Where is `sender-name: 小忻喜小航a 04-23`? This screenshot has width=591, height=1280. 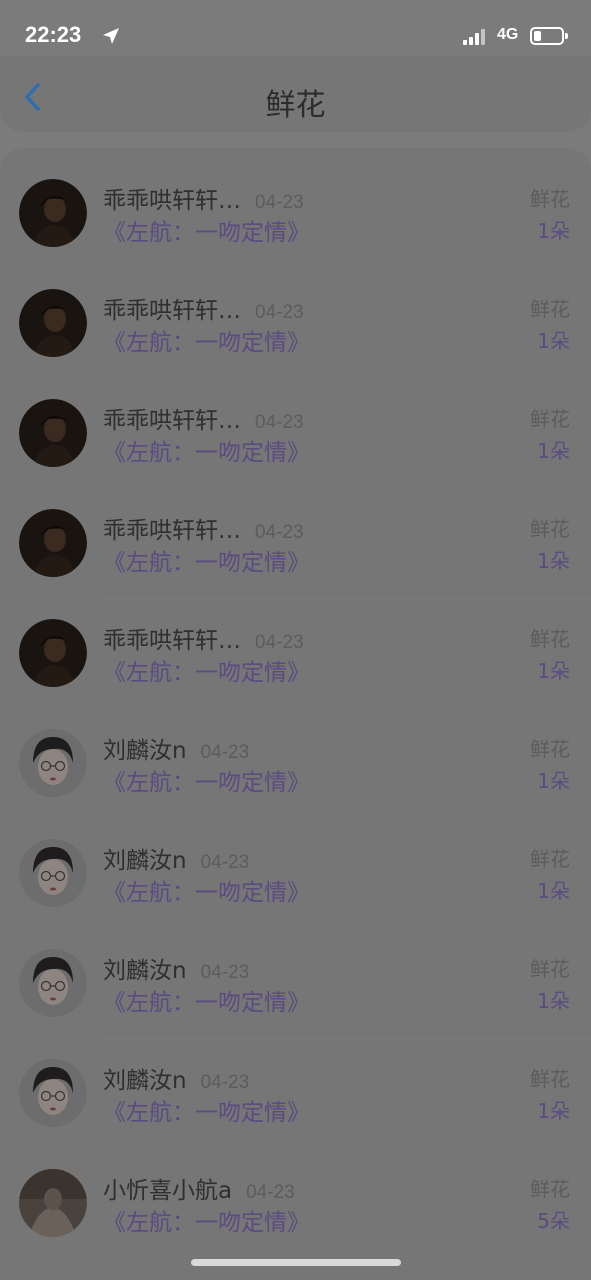 sender-name: 小忻喜小航a 04-23 is located at coordinates (199, 1188).